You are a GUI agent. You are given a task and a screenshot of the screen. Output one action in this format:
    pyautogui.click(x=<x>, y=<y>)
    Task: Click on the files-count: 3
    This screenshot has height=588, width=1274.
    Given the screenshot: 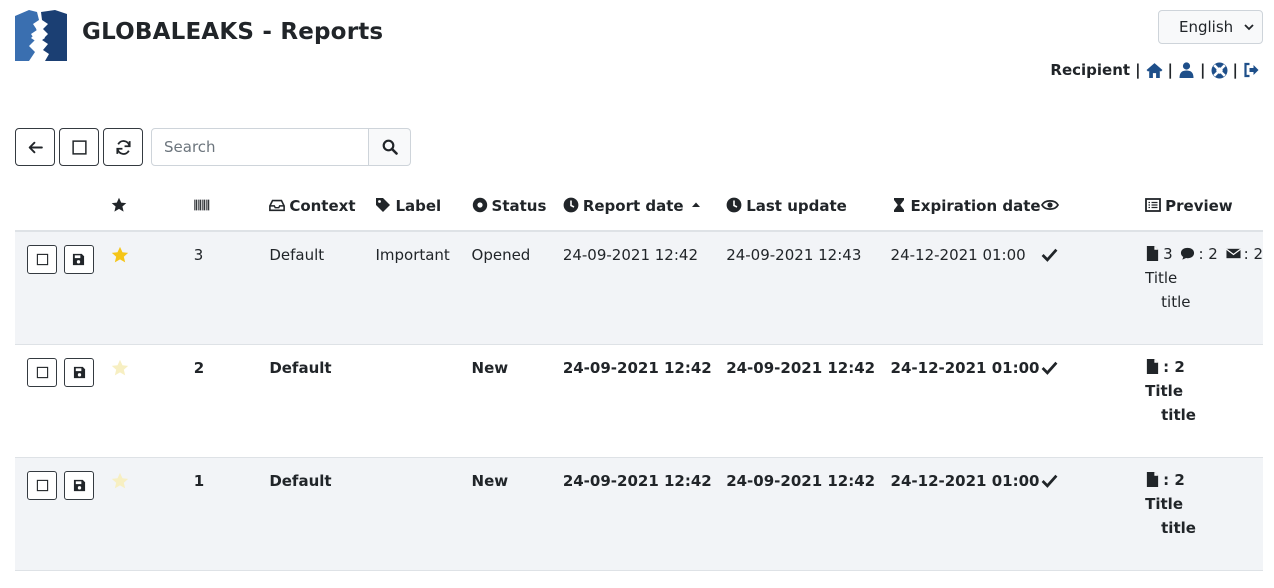 What is the action you would take?
    pyautogui.click(x=1168, y=254)
    